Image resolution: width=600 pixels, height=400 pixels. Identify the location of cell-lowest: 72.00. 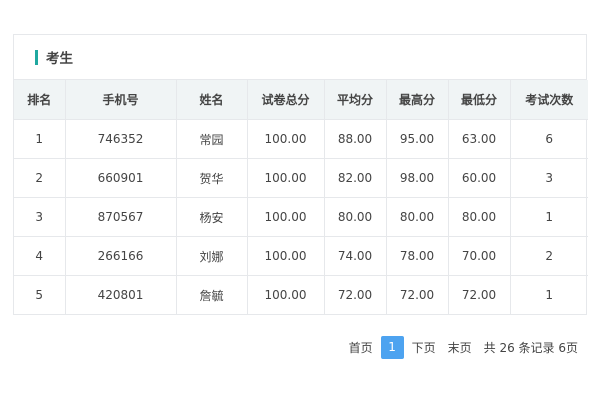
(479, 294).